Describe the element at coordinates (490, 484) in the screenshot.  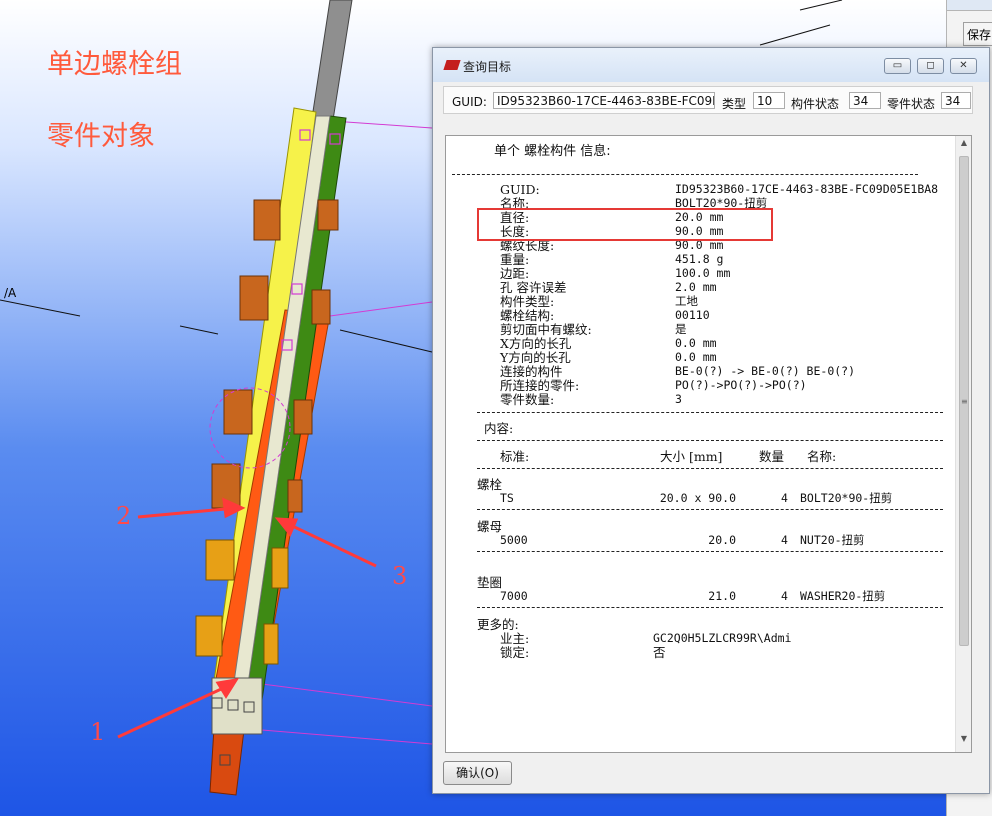
I see `item-category: 螺栓` at that location.